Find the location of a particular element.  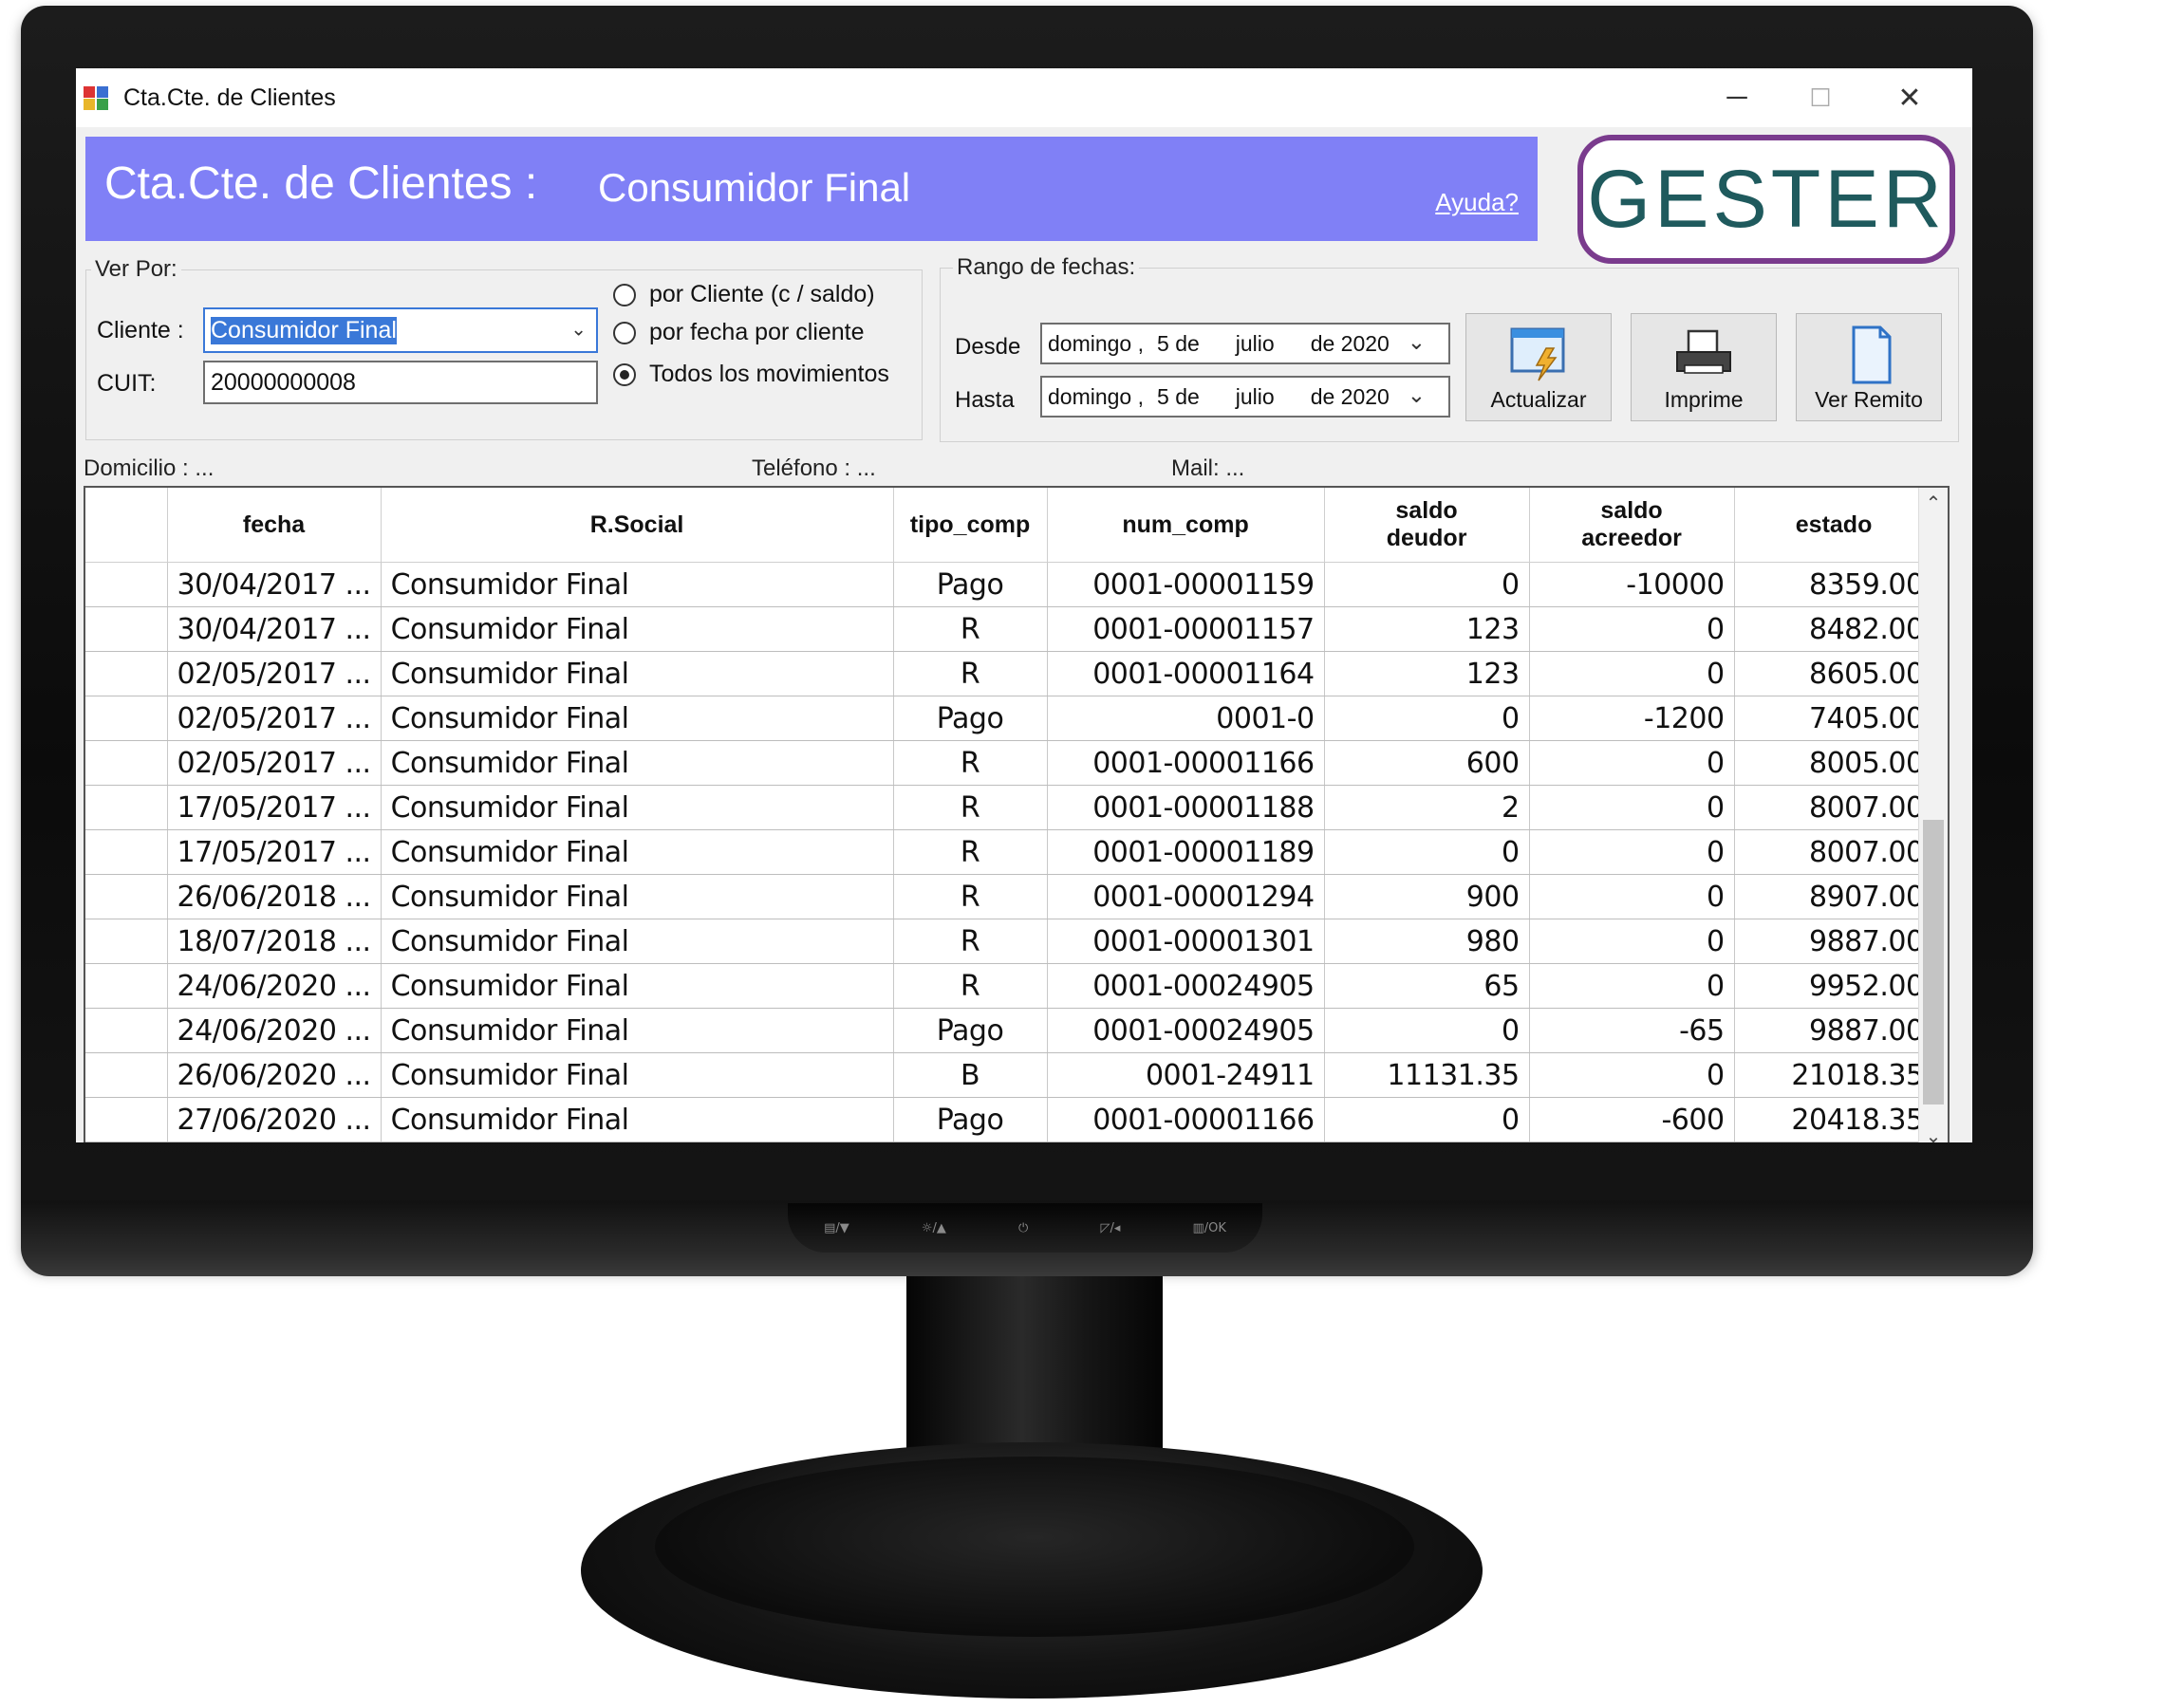

document-icon is located at coordinates (1868, 357).